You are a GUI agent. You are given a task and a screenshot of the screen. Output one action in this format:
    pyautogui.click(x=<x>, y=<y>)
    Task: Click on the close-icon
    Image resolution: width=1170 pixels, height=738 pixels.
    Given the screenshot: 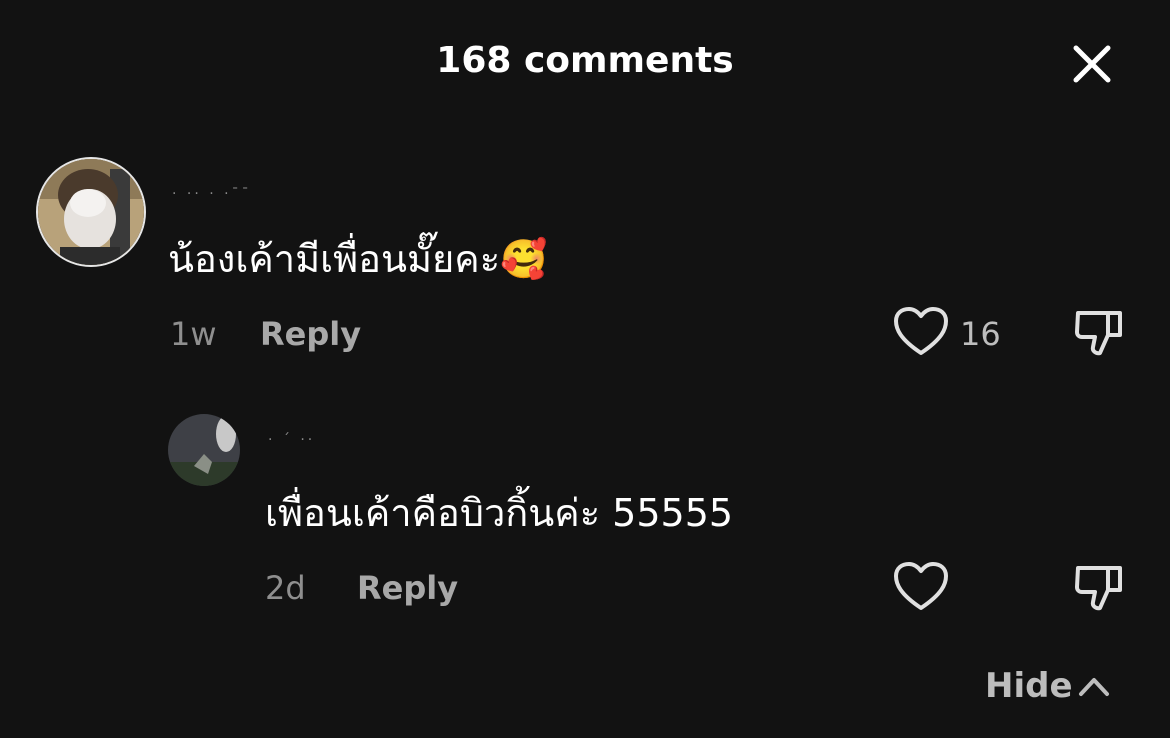 What is the action you would take?
    pyautogui.click(x=1092, y=64)
    